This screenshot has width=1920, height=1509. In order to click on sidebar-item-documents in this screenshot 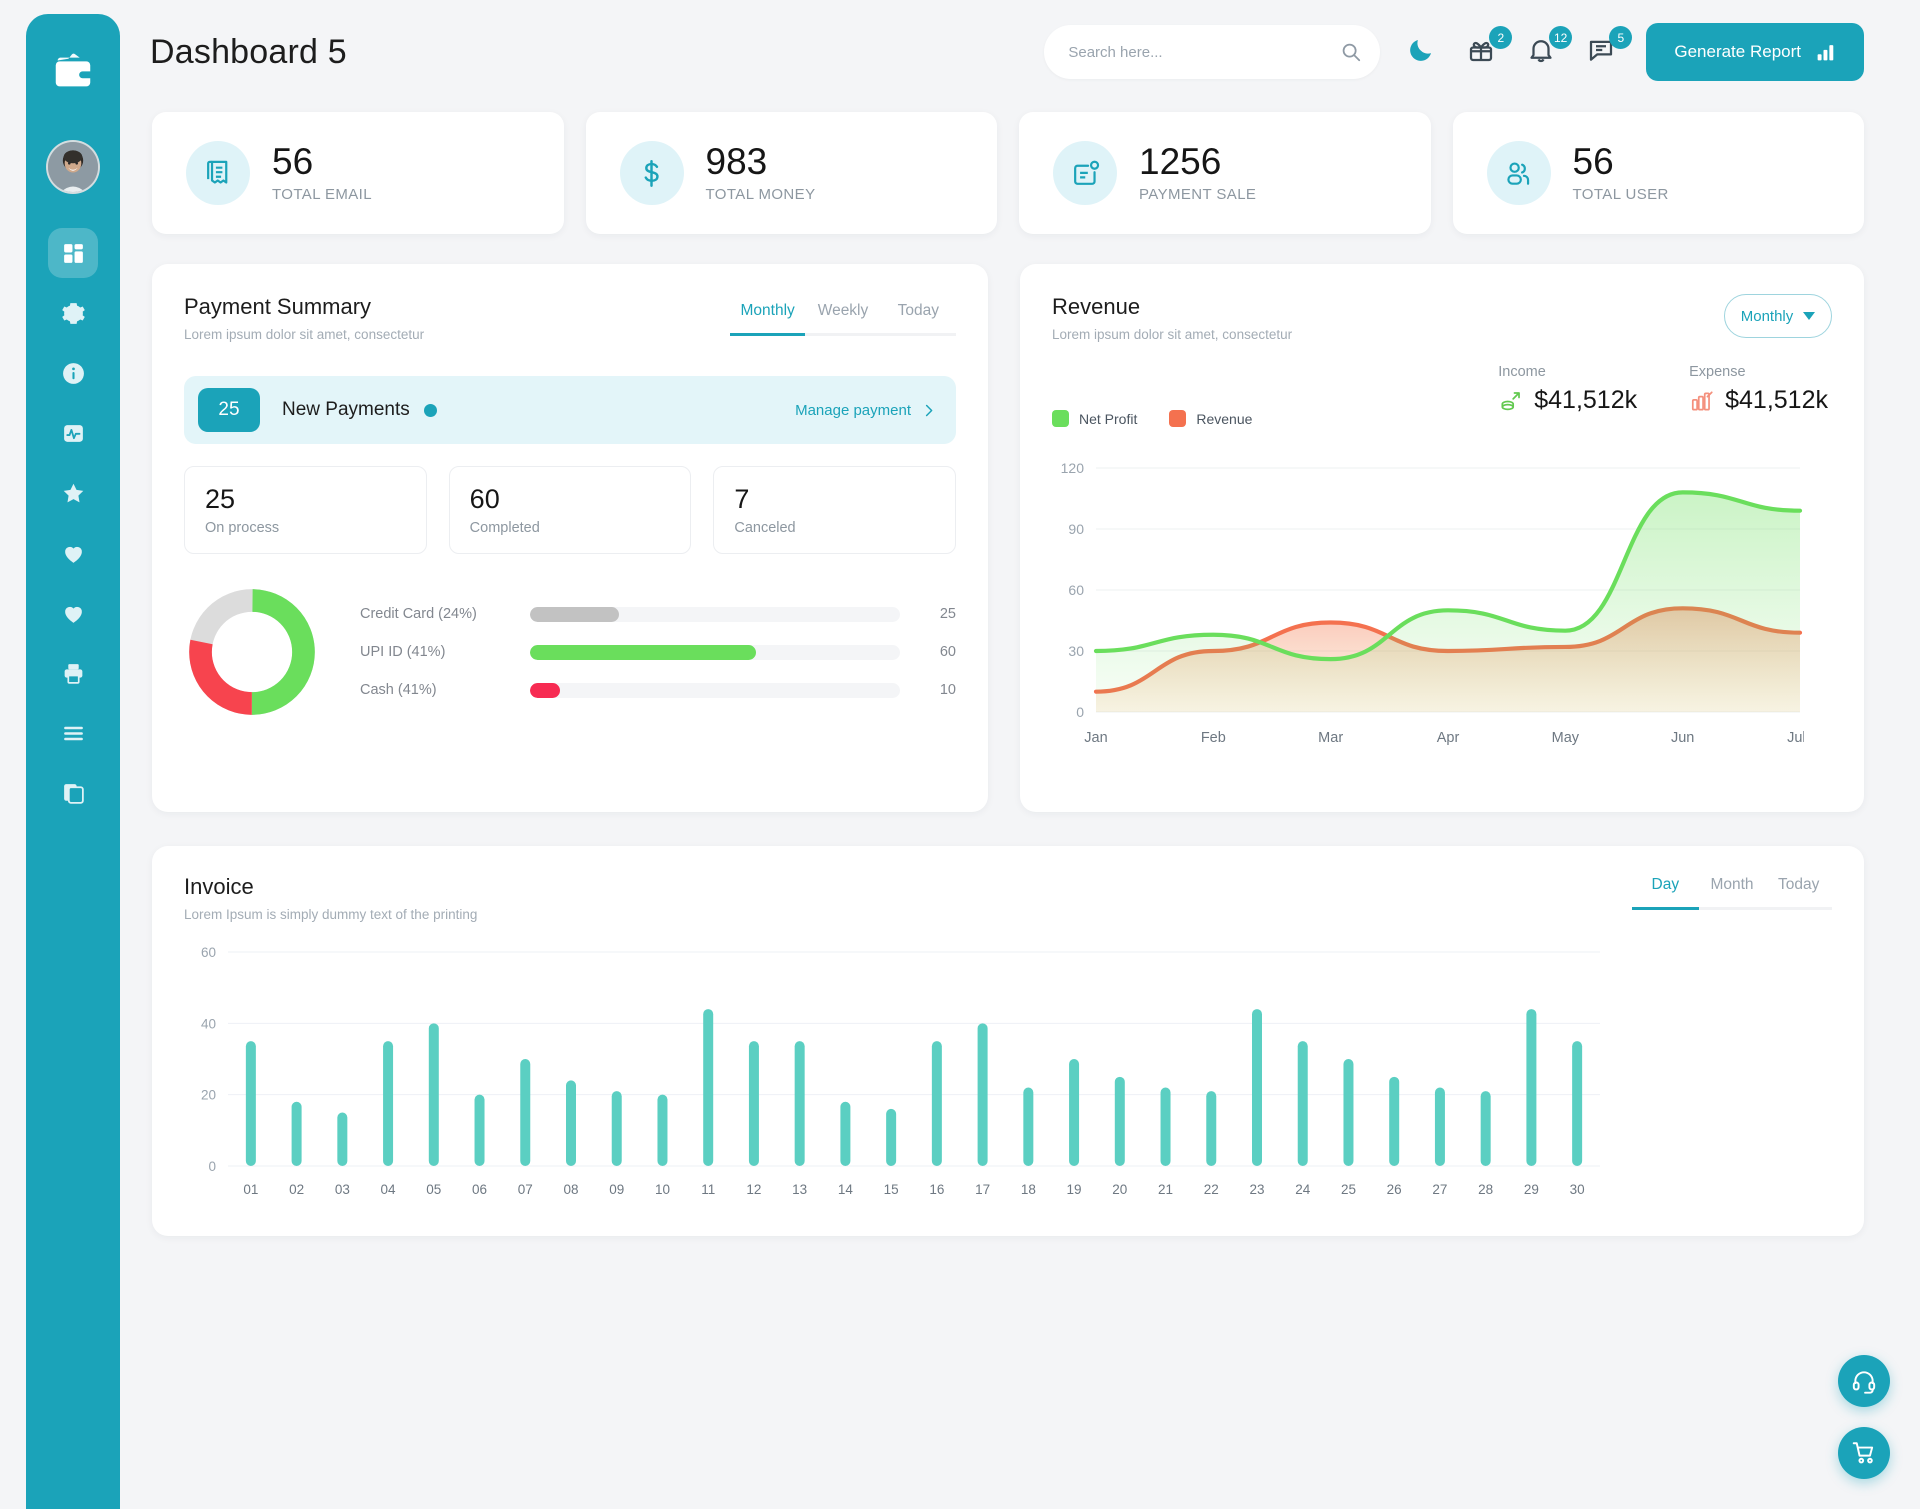, I will do `click(73, 793)`.